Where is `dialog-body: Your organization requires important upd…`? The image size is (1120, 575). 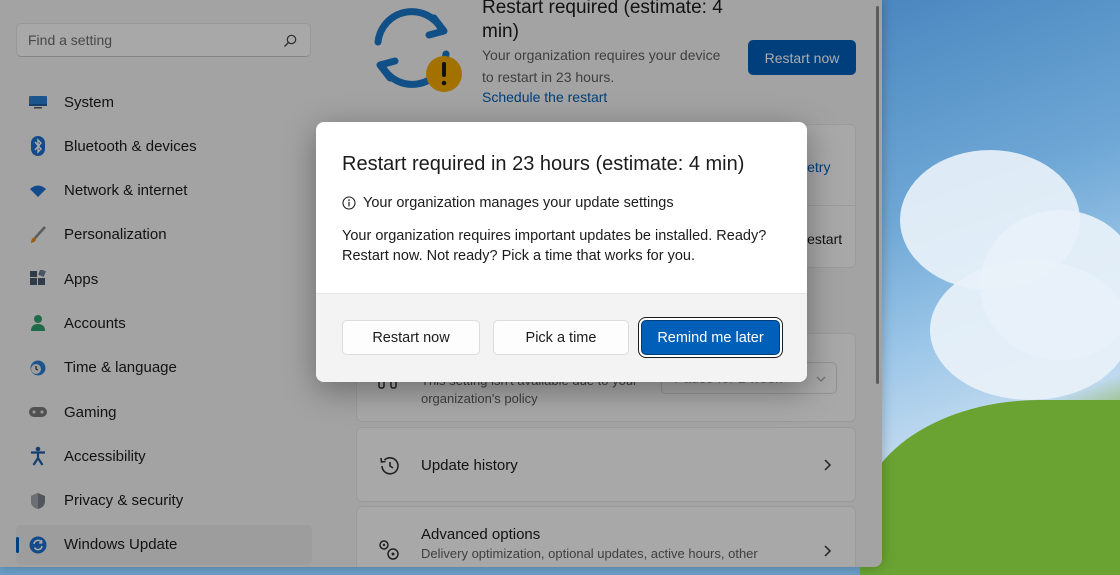 dialog-body: Your organization requires important upd… is located at coordinates (554, 246).